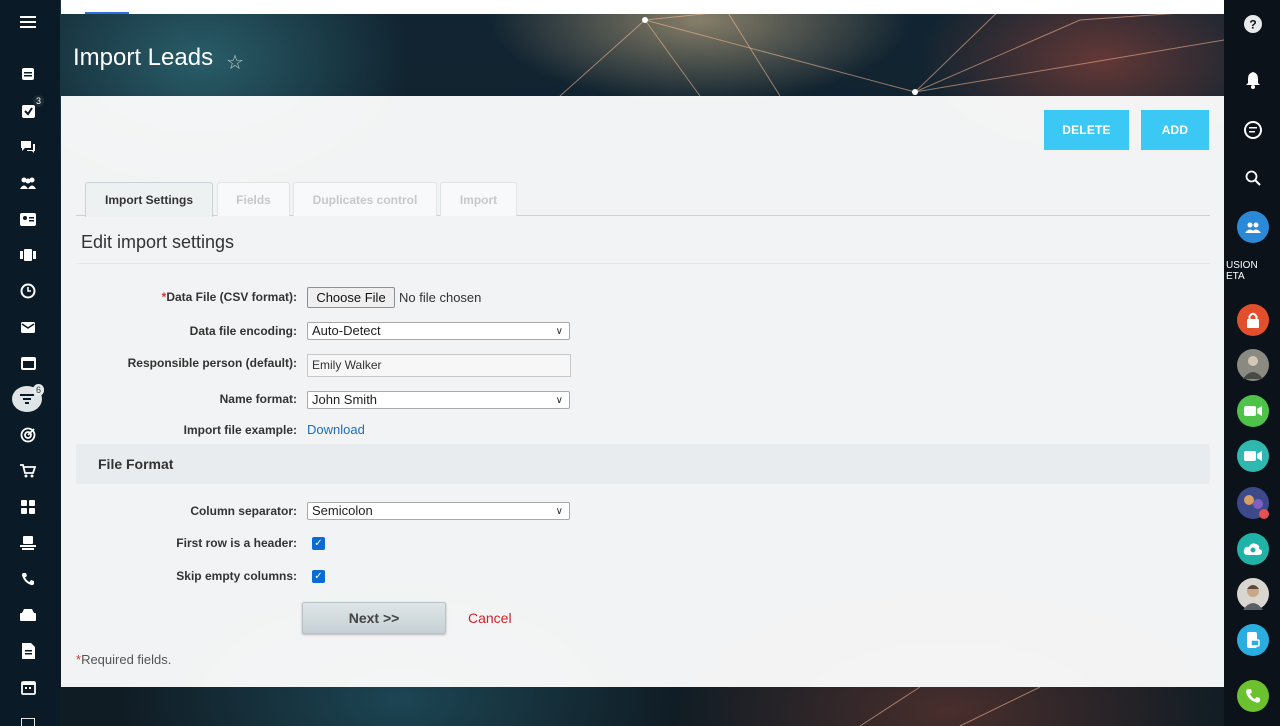 The image size is (1280, 726). Describe the element at coordinates (351, 297) in the screenshot. I see `choose-file-button: Choose File` at that location.